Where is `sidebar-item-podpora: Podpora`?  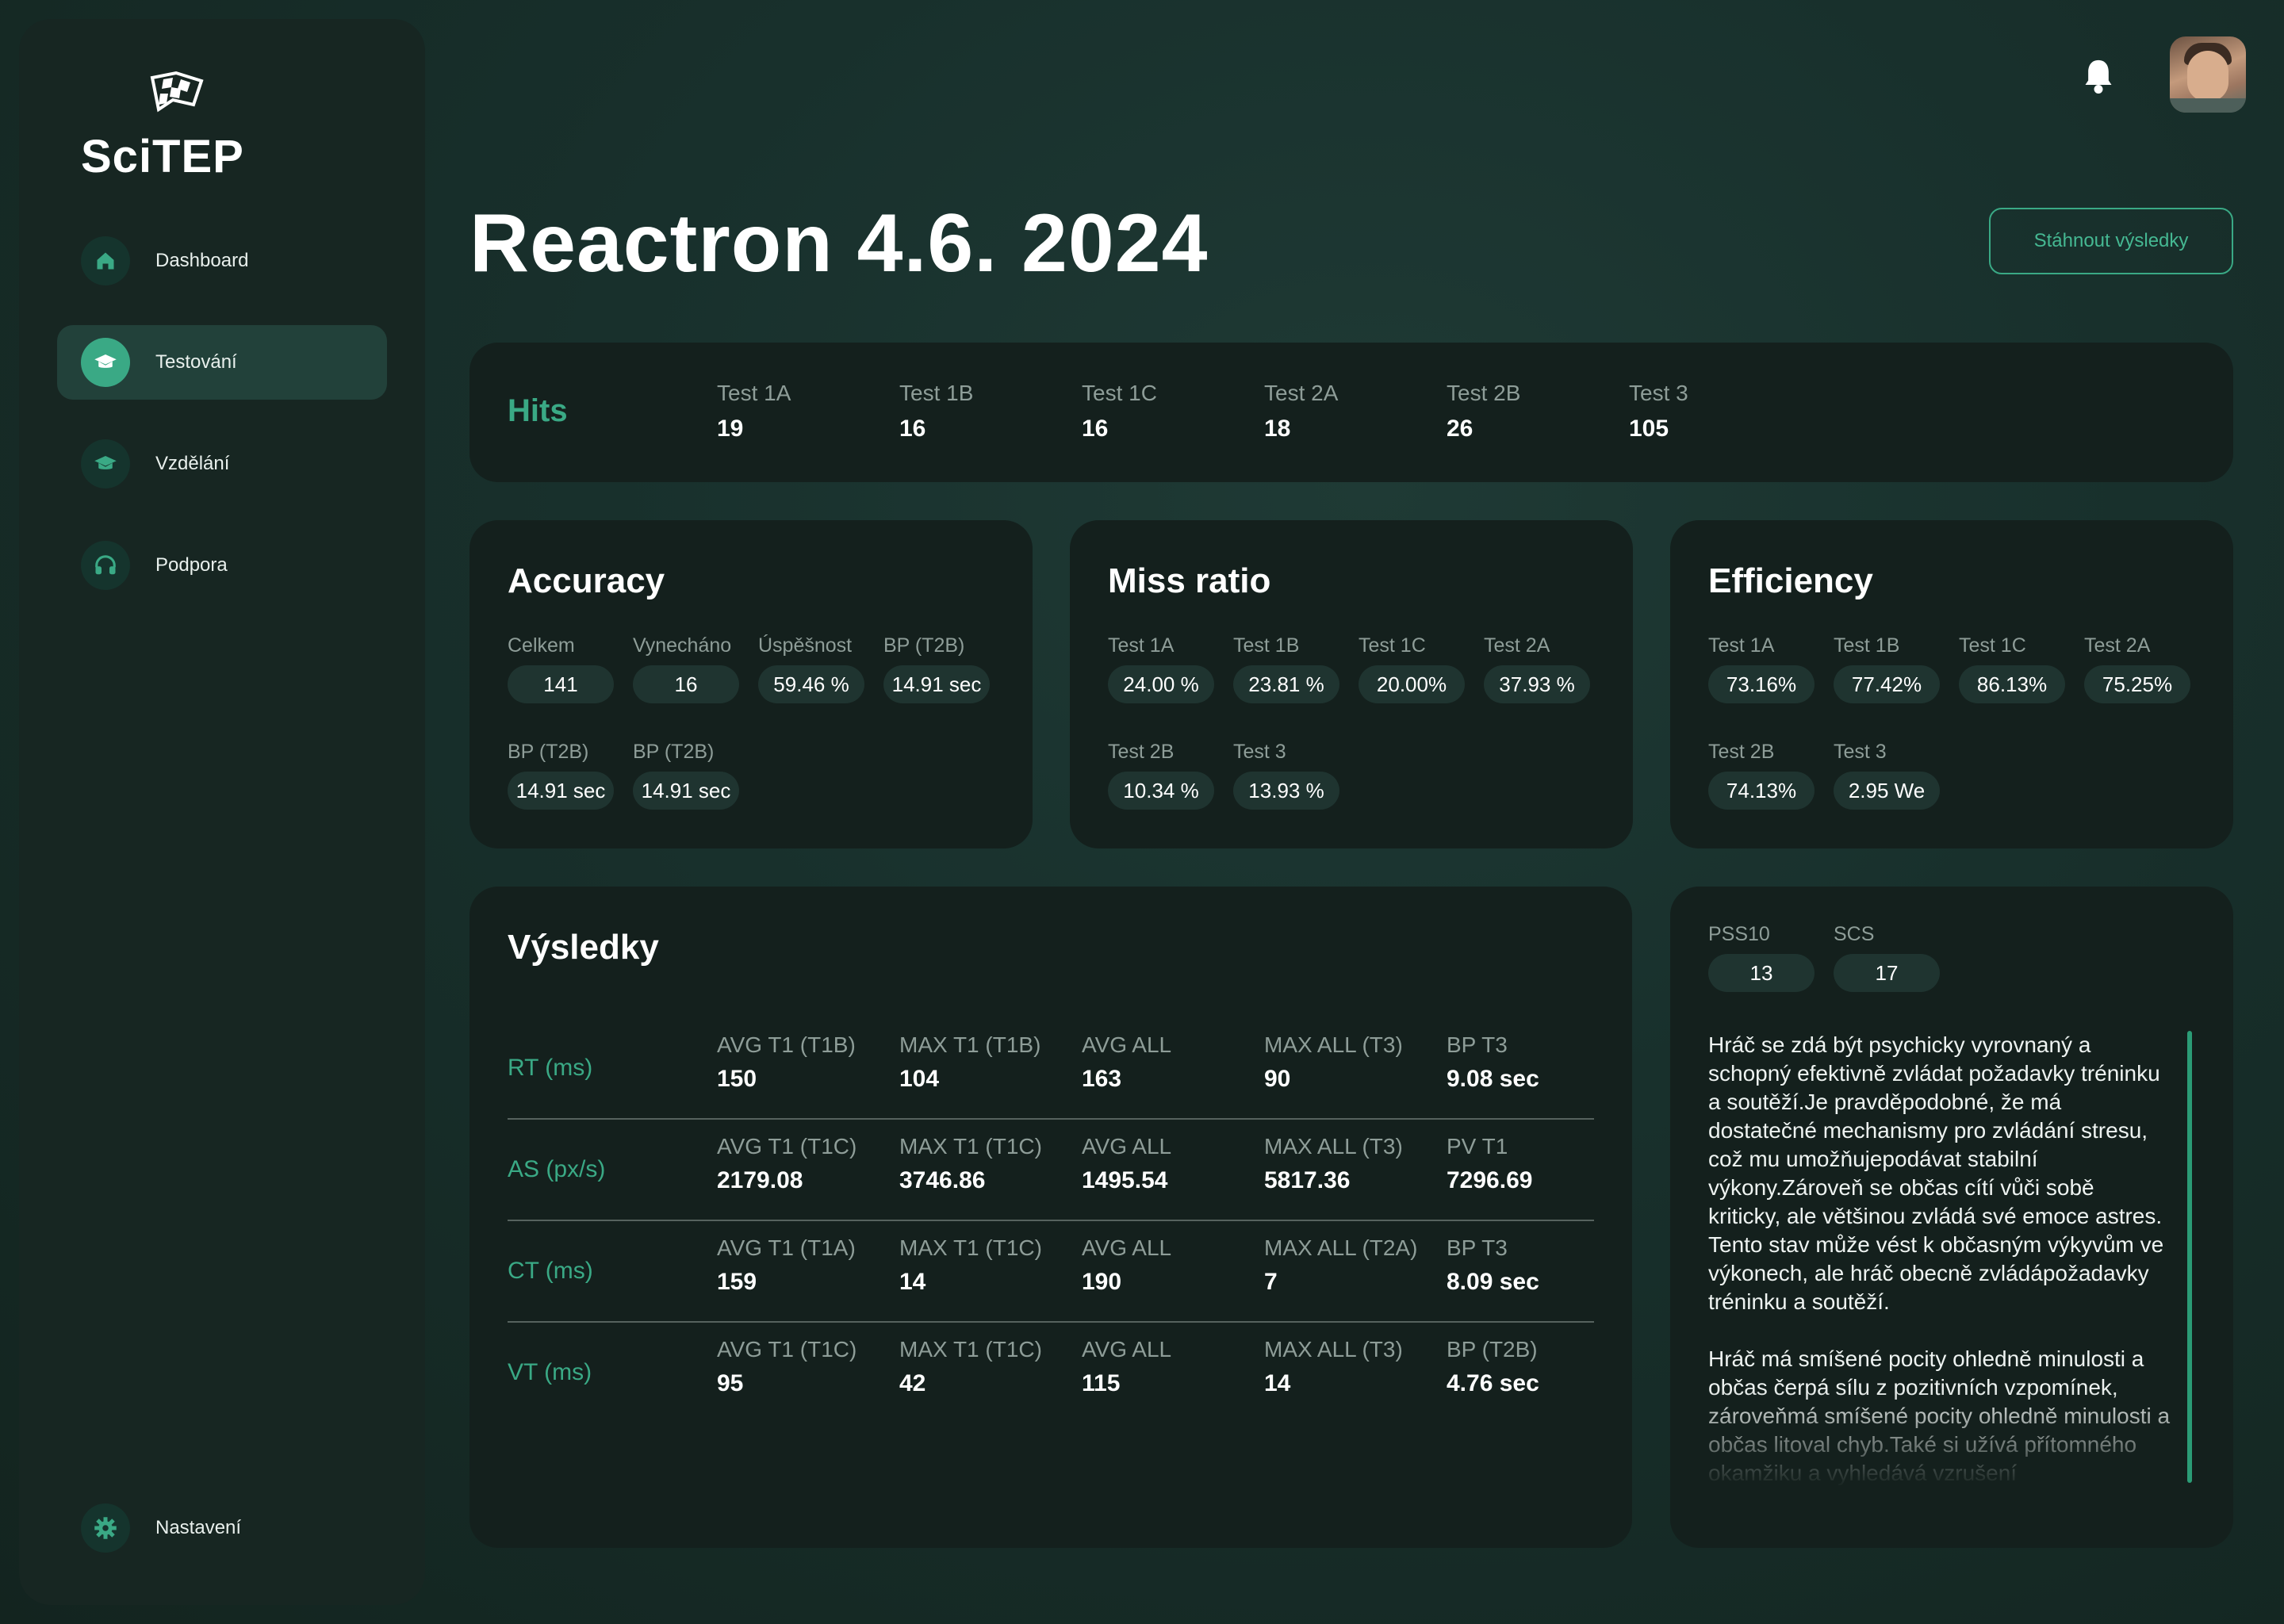
sidebar-item-podpora: Podpora is located at coordinates (222, 565).